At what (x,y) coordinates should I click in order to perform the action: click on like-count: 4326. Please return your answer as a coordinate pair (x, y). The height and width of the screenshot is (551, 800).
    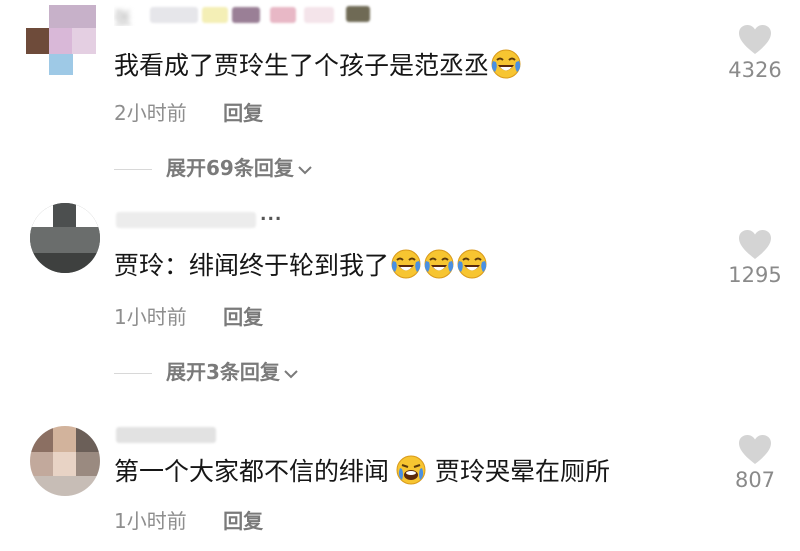
    Looking at the image, I should click on (755, 70).